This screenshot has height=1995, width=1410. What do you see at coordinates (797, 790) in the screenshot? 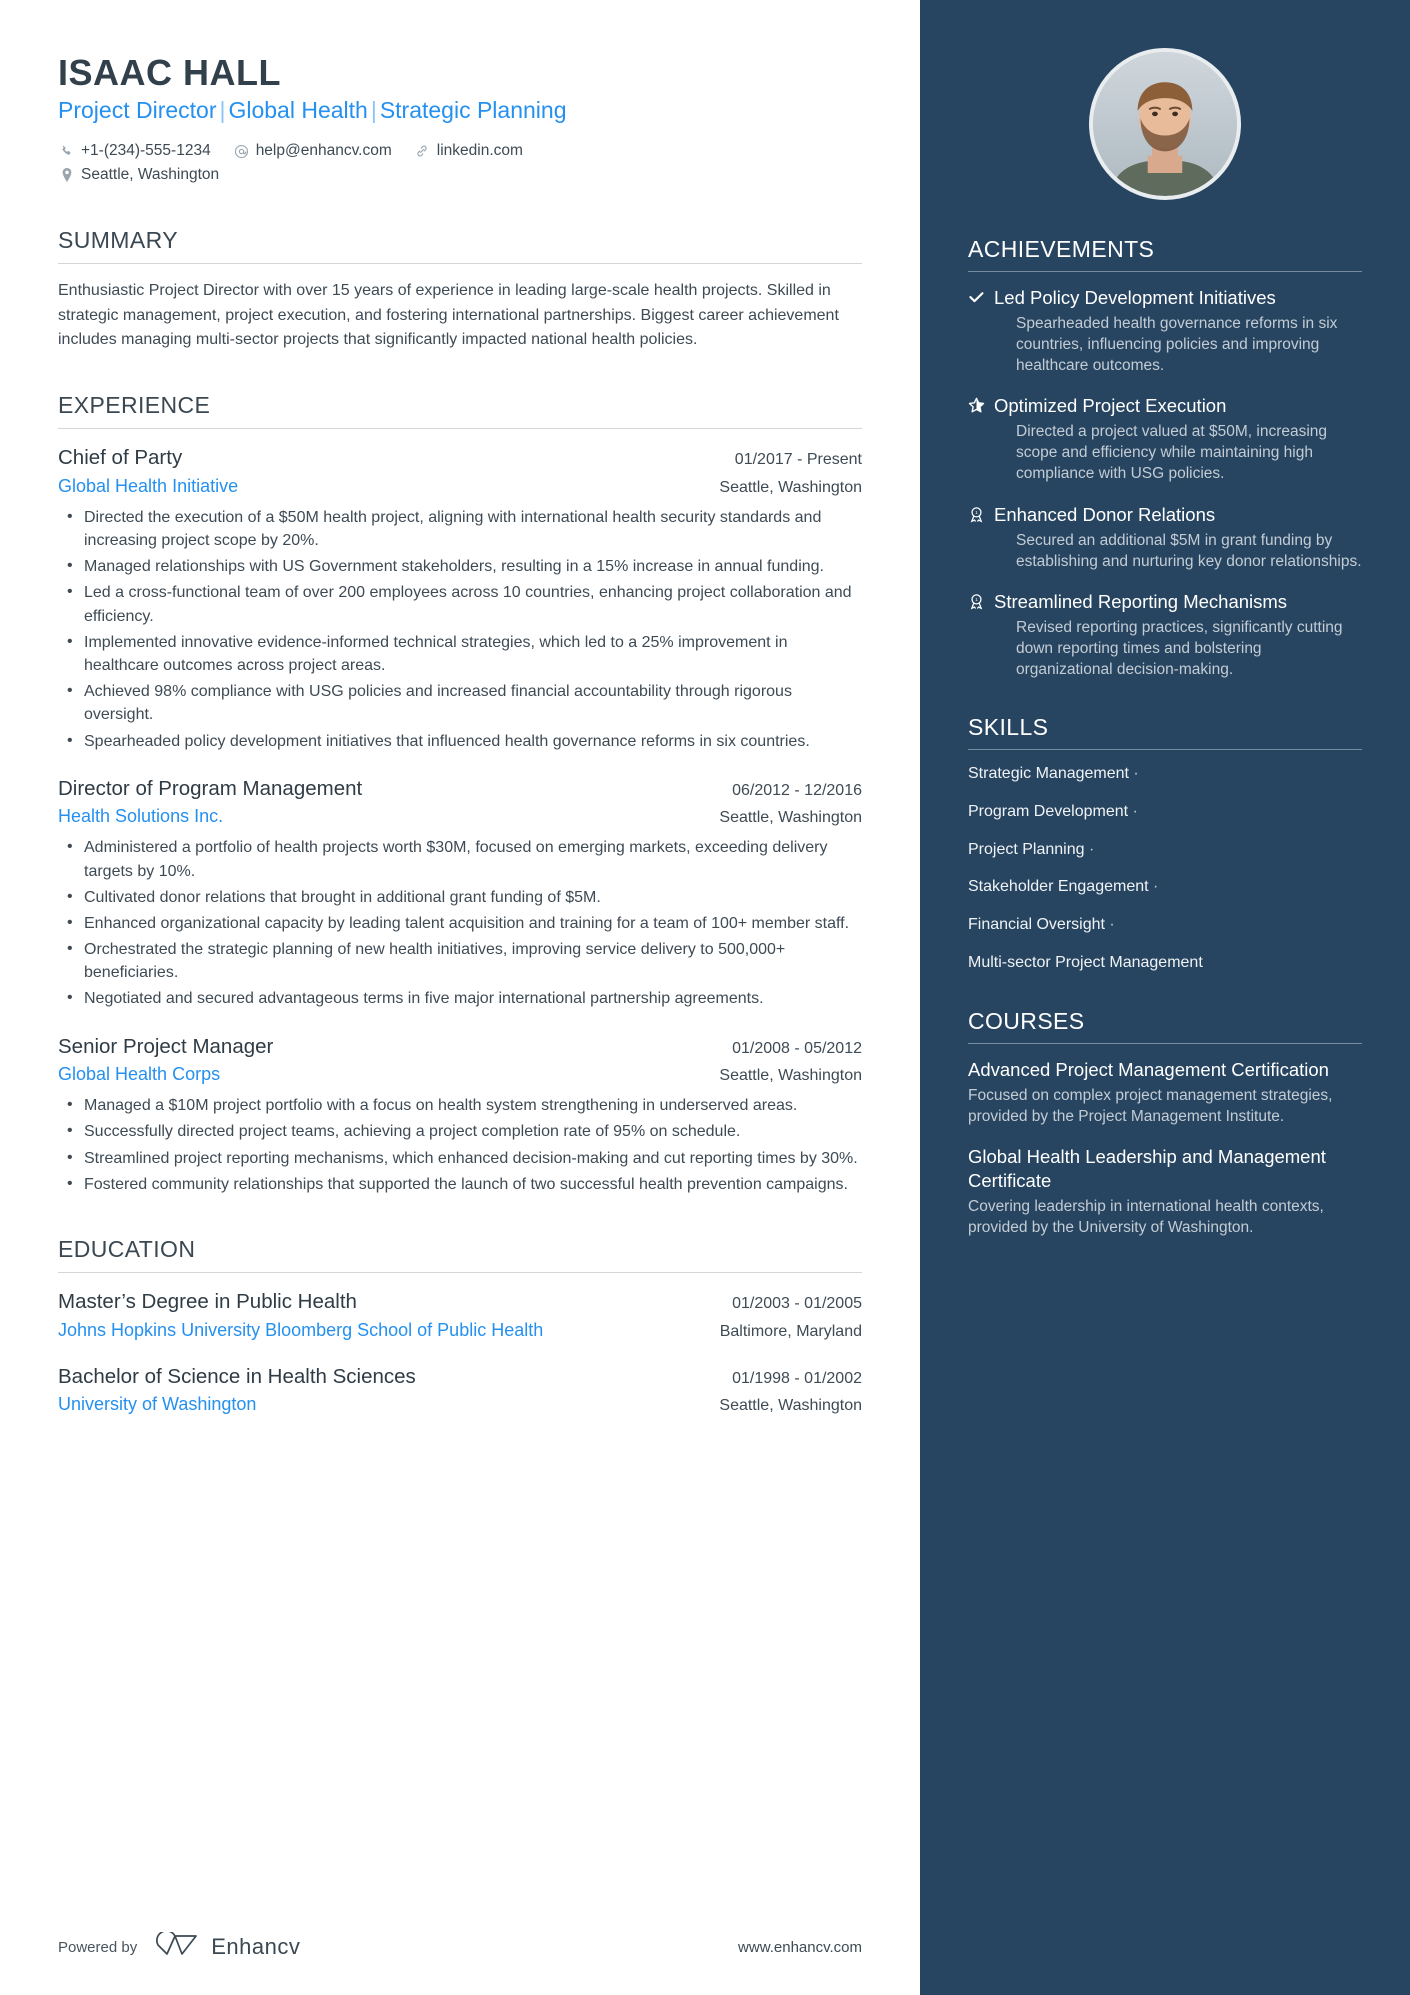
I see `job-date: 06/2012 - 12/2016` at bounding box center [797, 790].